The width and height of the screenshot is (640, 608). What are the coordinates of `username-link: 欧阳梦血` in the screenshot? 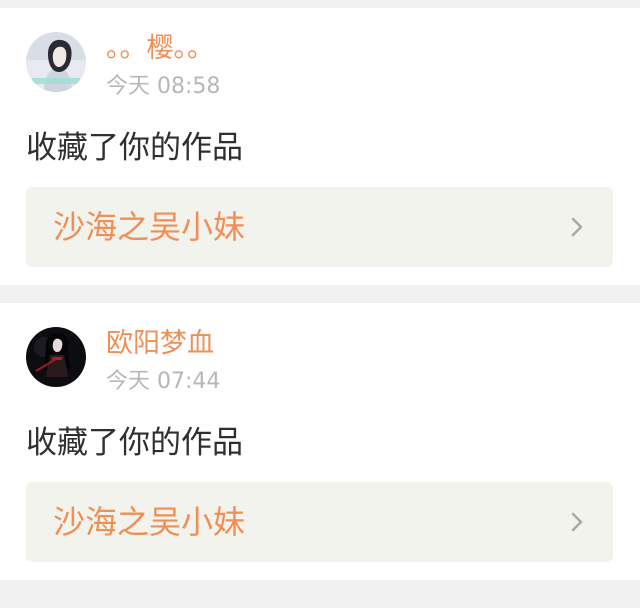 It's located at (160, 344).